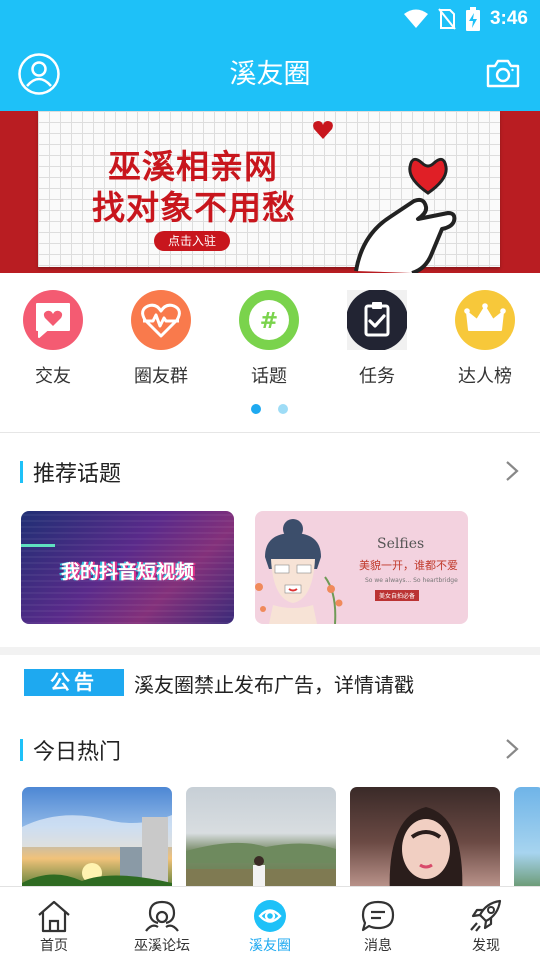  I want to click on heartbeat-icon, so click(161, 320).